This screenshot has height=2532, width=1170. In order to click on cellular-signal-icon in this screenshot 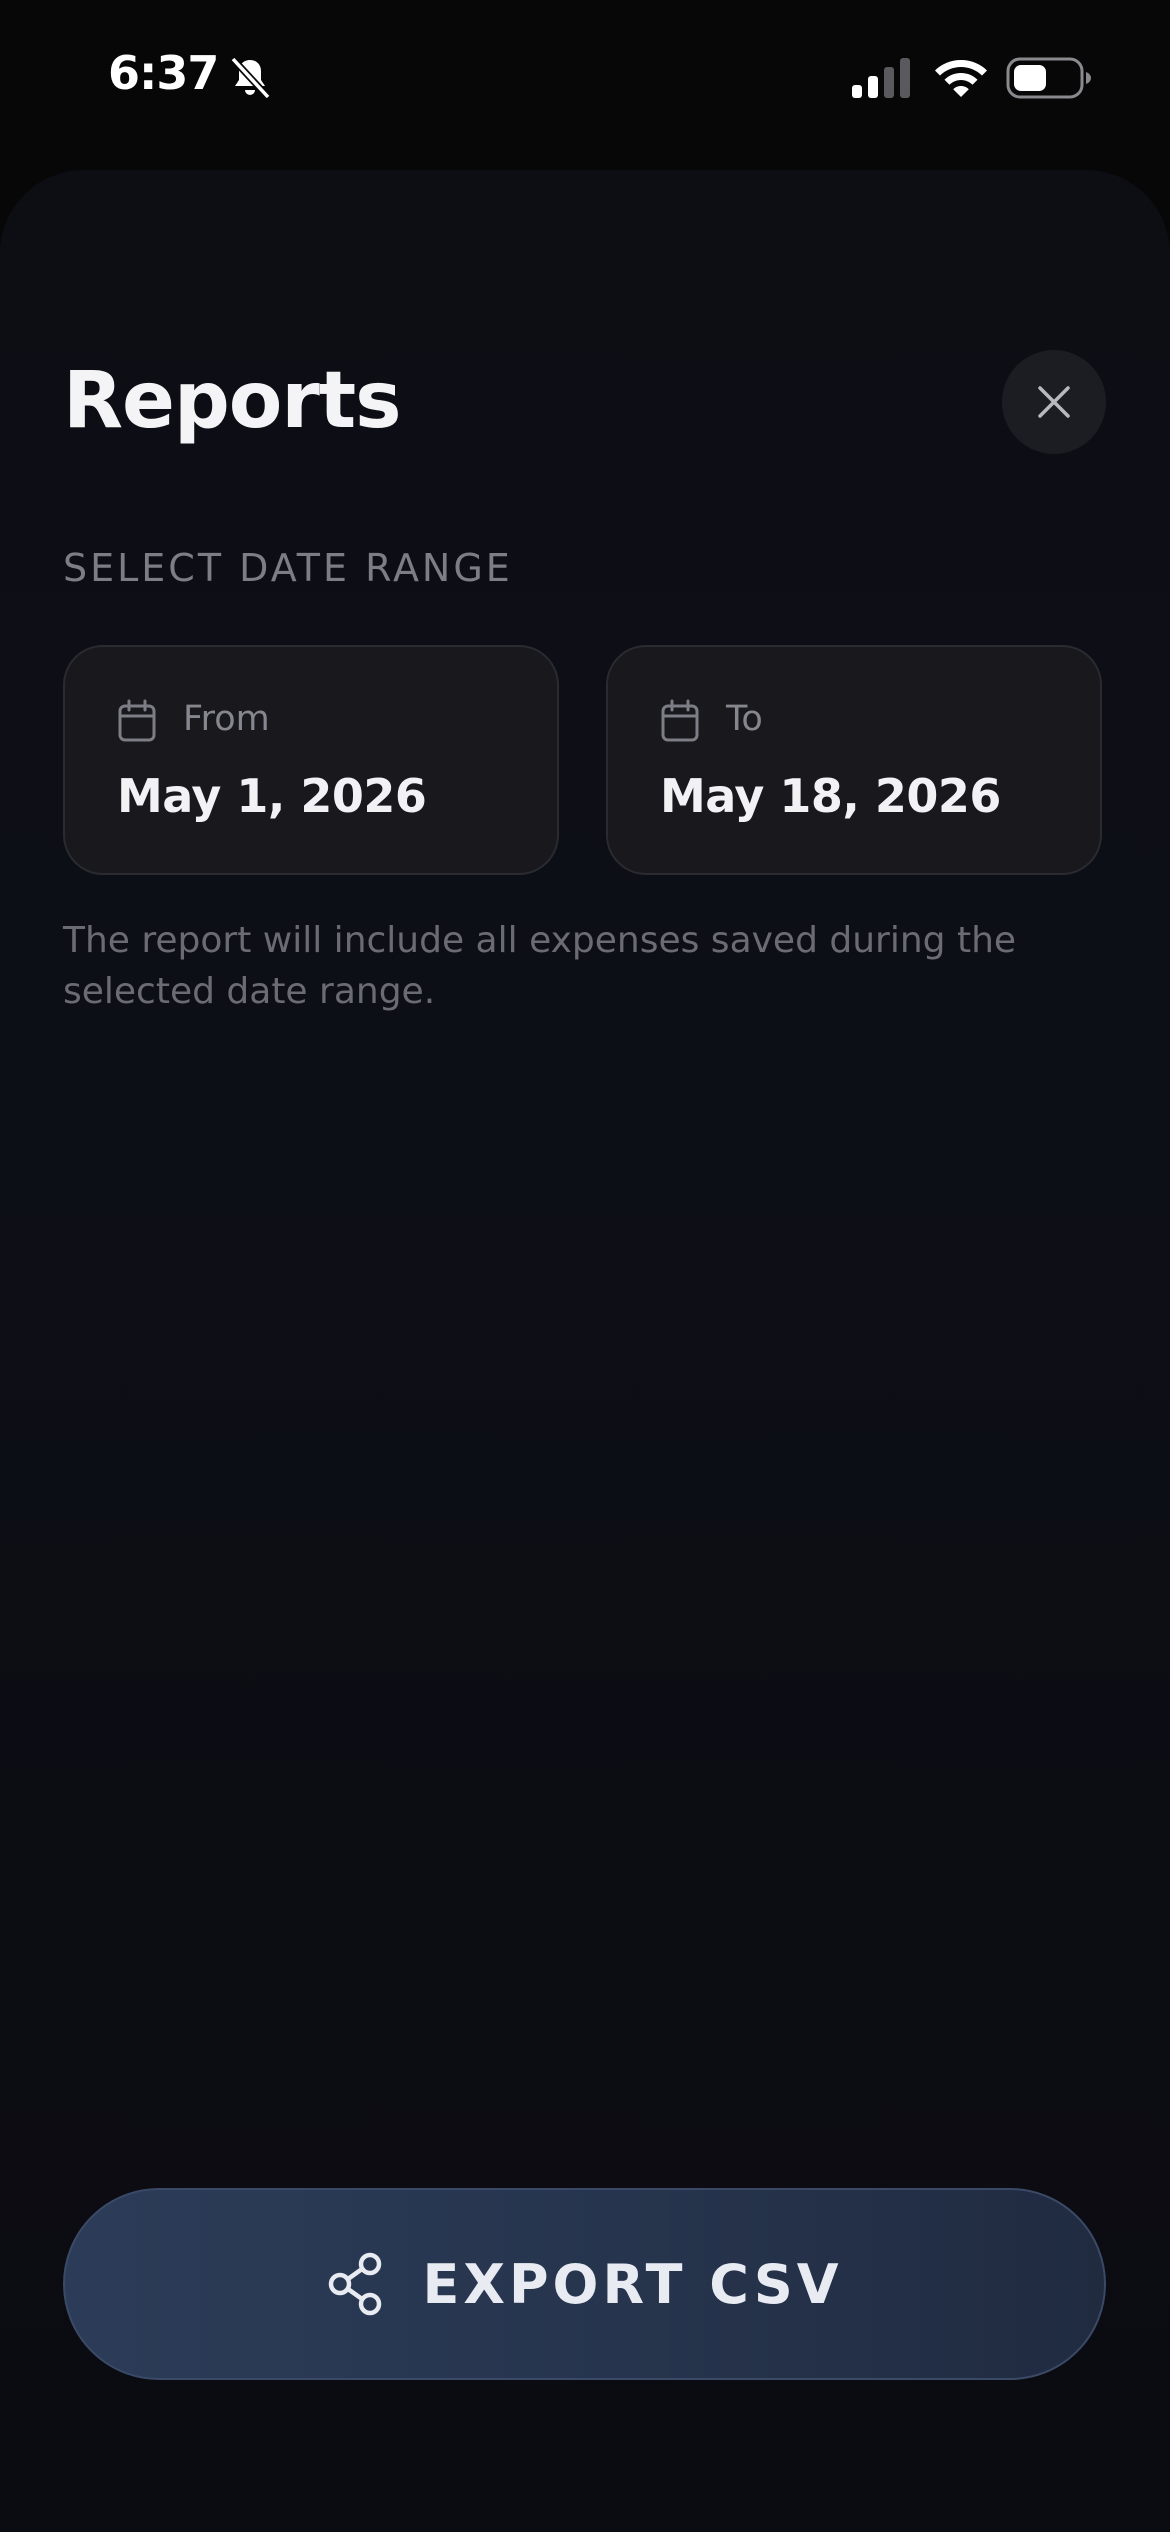, I will do `click(881, 78)`.